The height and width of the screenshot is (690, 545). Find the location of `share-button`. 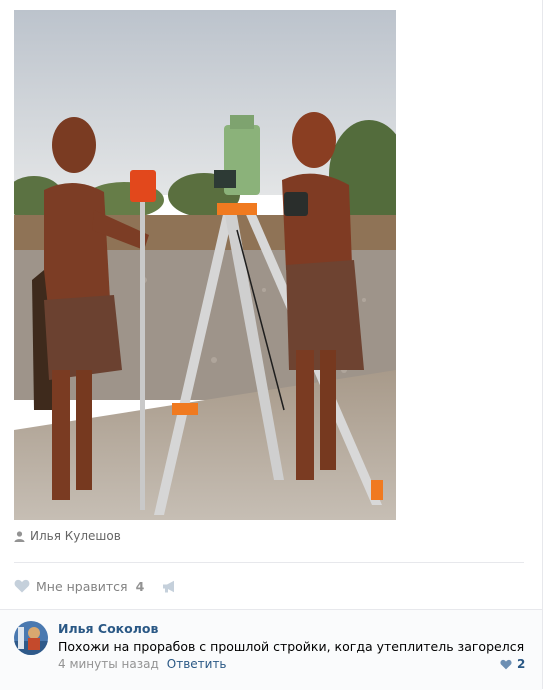

share-button is located at coordinates (169, 586).